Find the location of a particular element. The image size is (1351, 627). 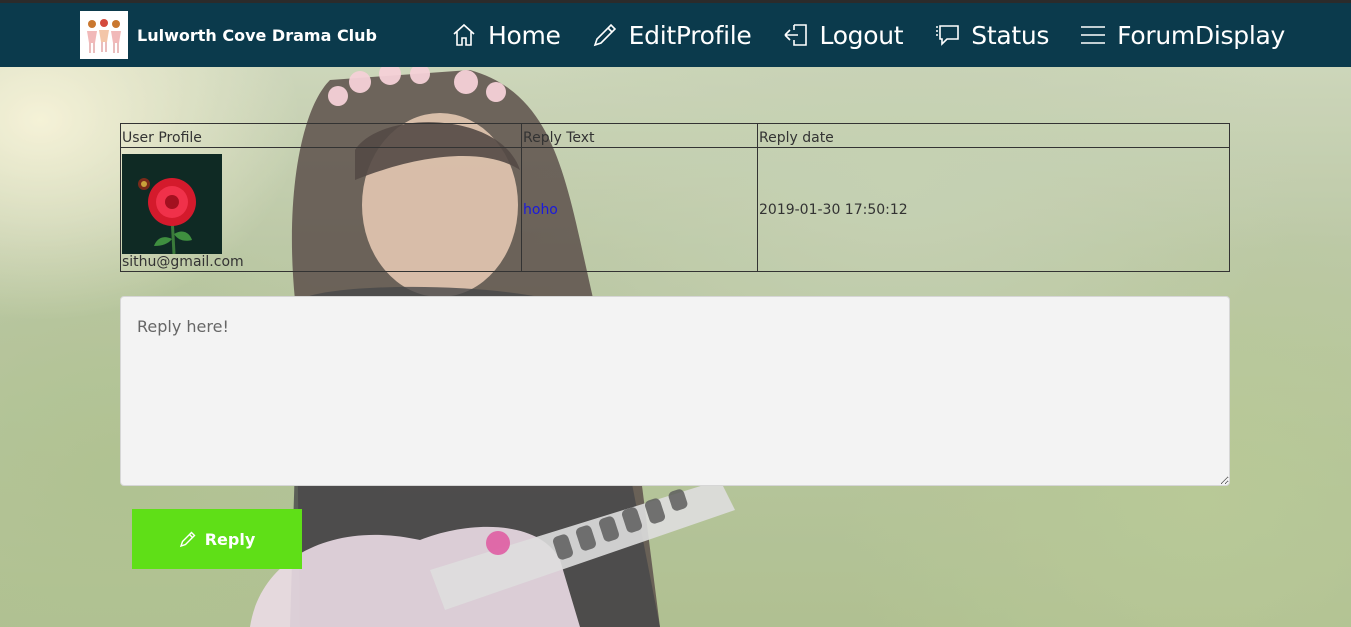

brand-name: Lulworth Cove Drama Club is located at coordinates (257, 35).